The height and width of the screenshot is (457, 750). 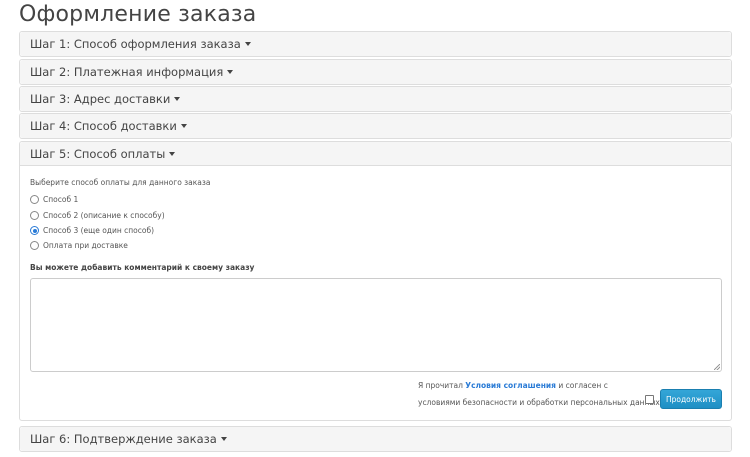 I want to click on step-2-heading: Шаг 2: Платежная информация, so click(x=375, y=72).